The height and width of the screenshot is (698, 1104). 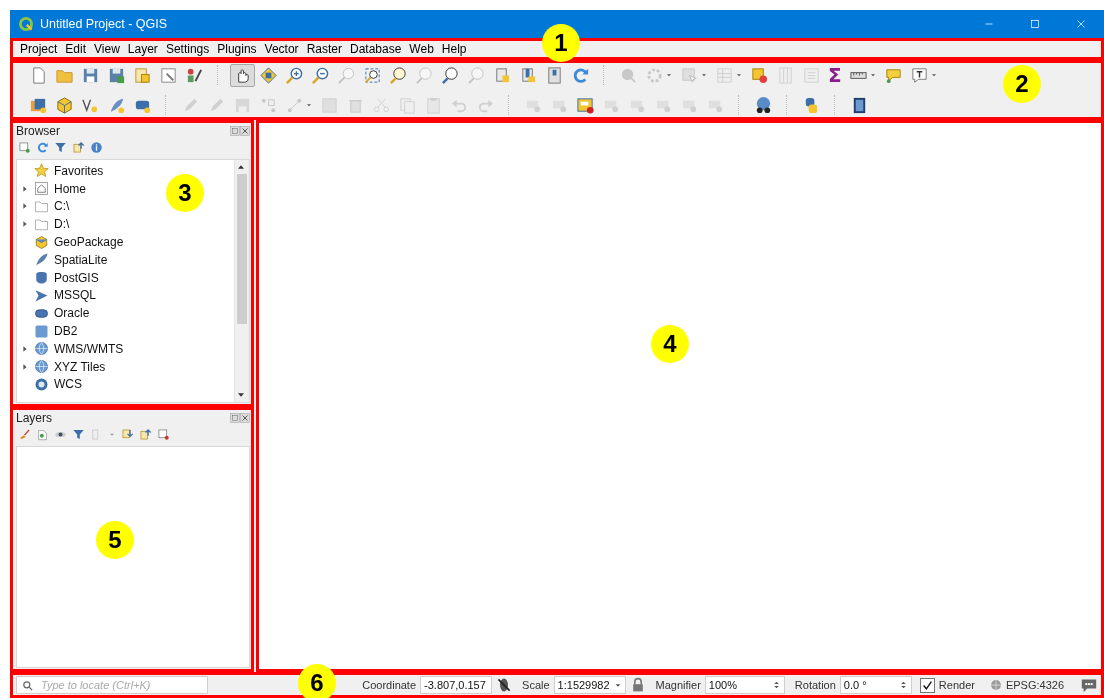 What do you see at coordinates (39, 49) in the screenshot?
I see `menu-item: Project` at bounding box center [39, 49].